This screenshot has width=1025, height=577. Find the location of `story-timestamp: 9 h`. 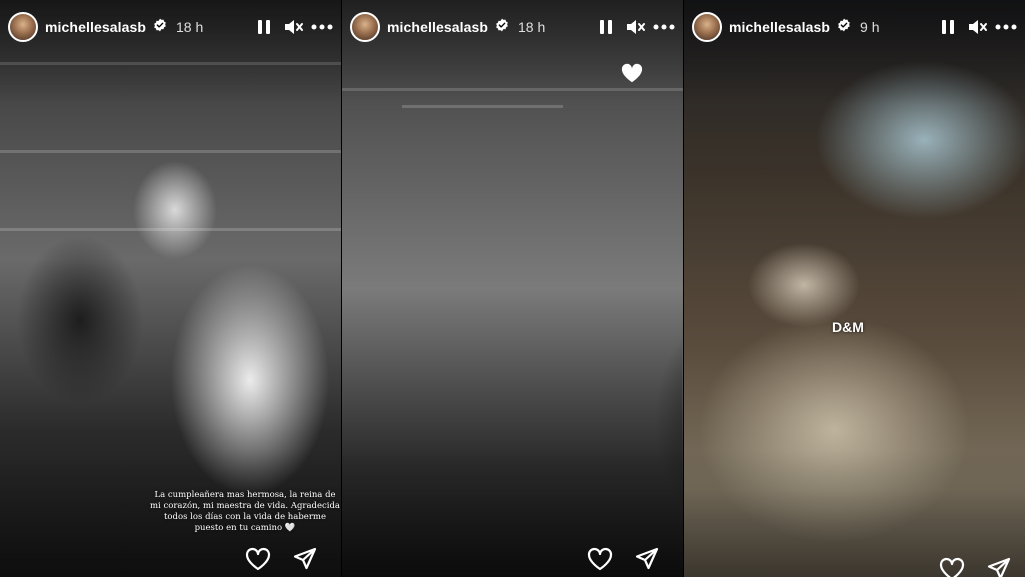

story-timestamp: 9 h is located at coordinates (870, 27).